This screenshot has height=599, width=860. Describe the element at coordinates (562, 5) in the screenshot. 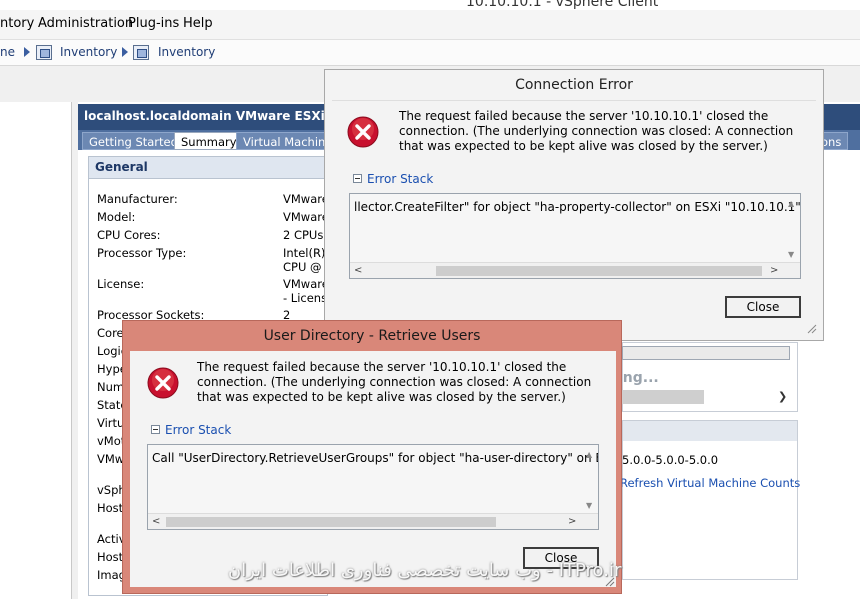

I see `window-title: 10.10.10.1 - vSphere Client` at that location.